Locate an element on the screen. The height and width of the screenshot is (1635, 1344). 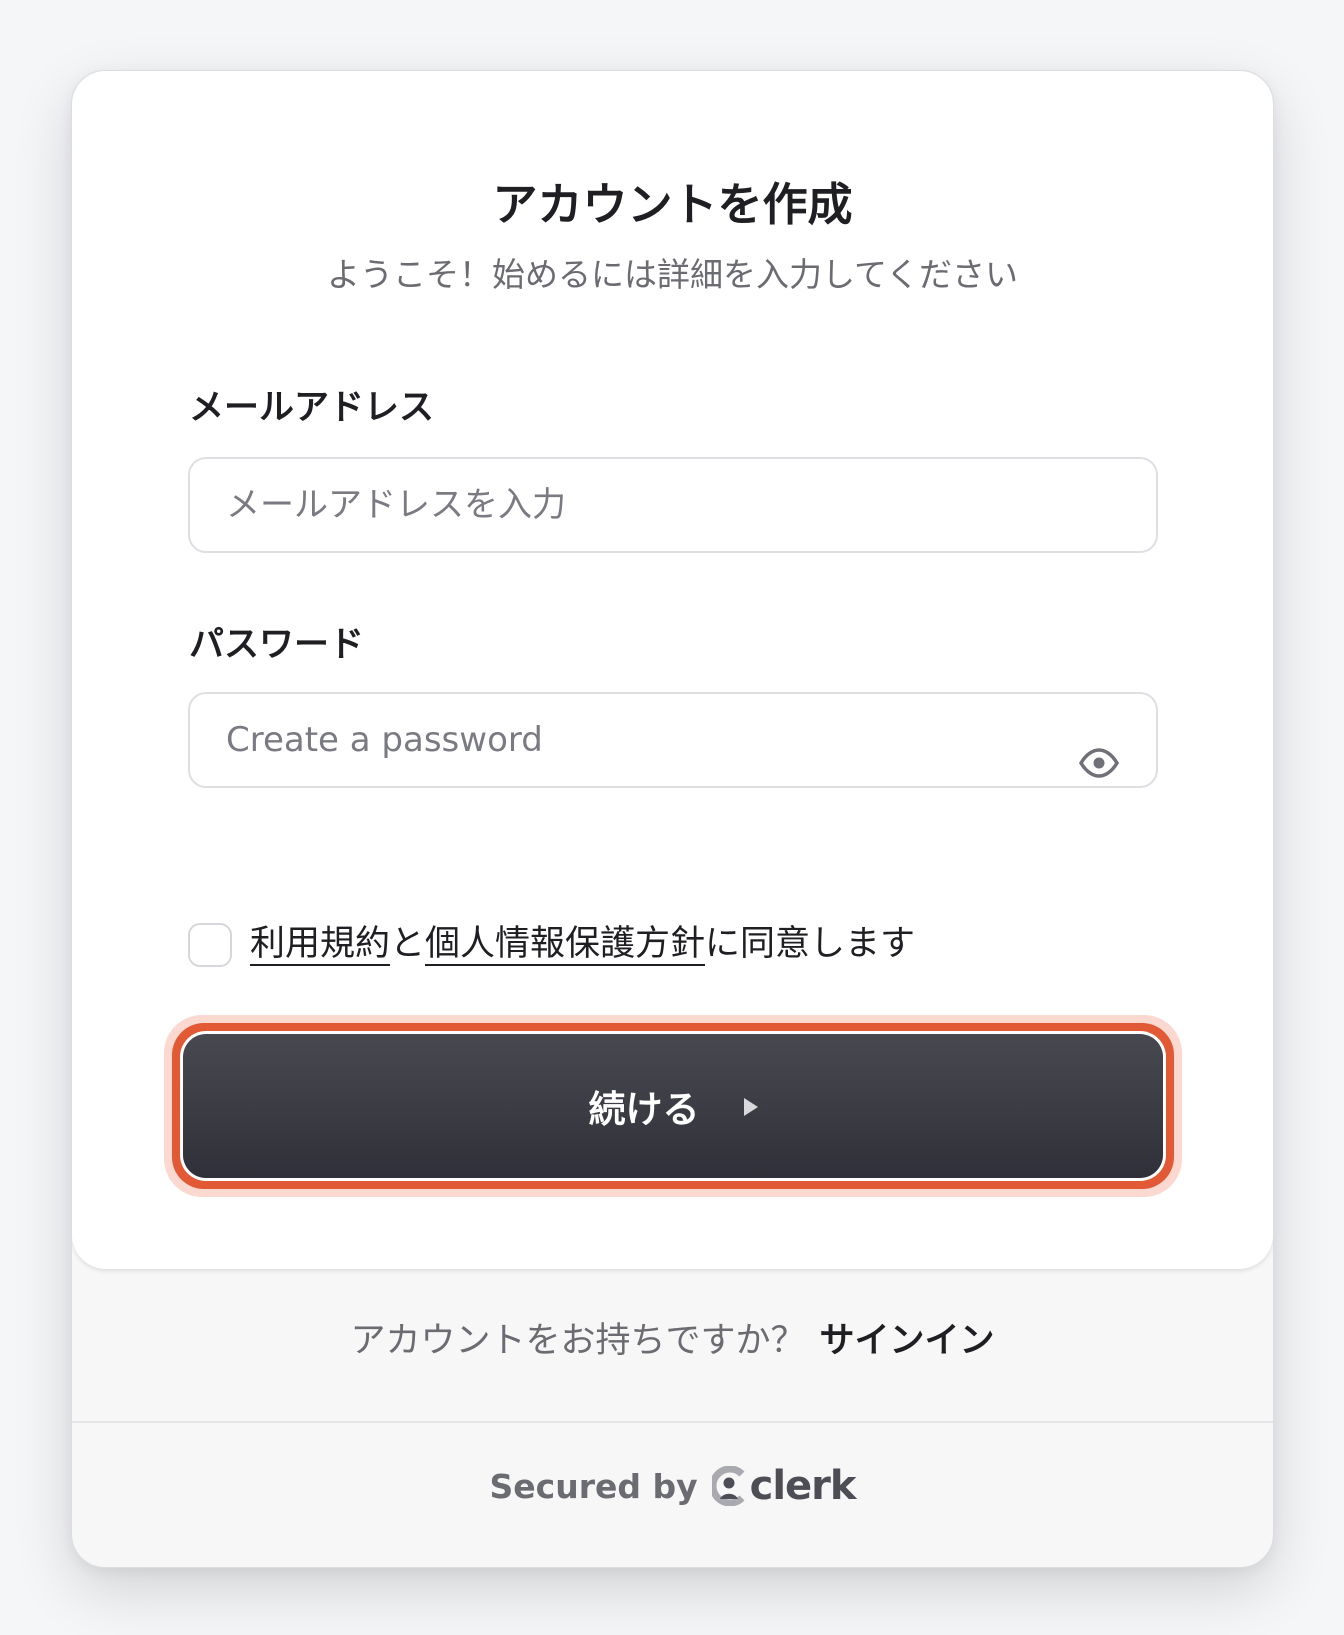
play-icon is located at coordinates (750, 1107).